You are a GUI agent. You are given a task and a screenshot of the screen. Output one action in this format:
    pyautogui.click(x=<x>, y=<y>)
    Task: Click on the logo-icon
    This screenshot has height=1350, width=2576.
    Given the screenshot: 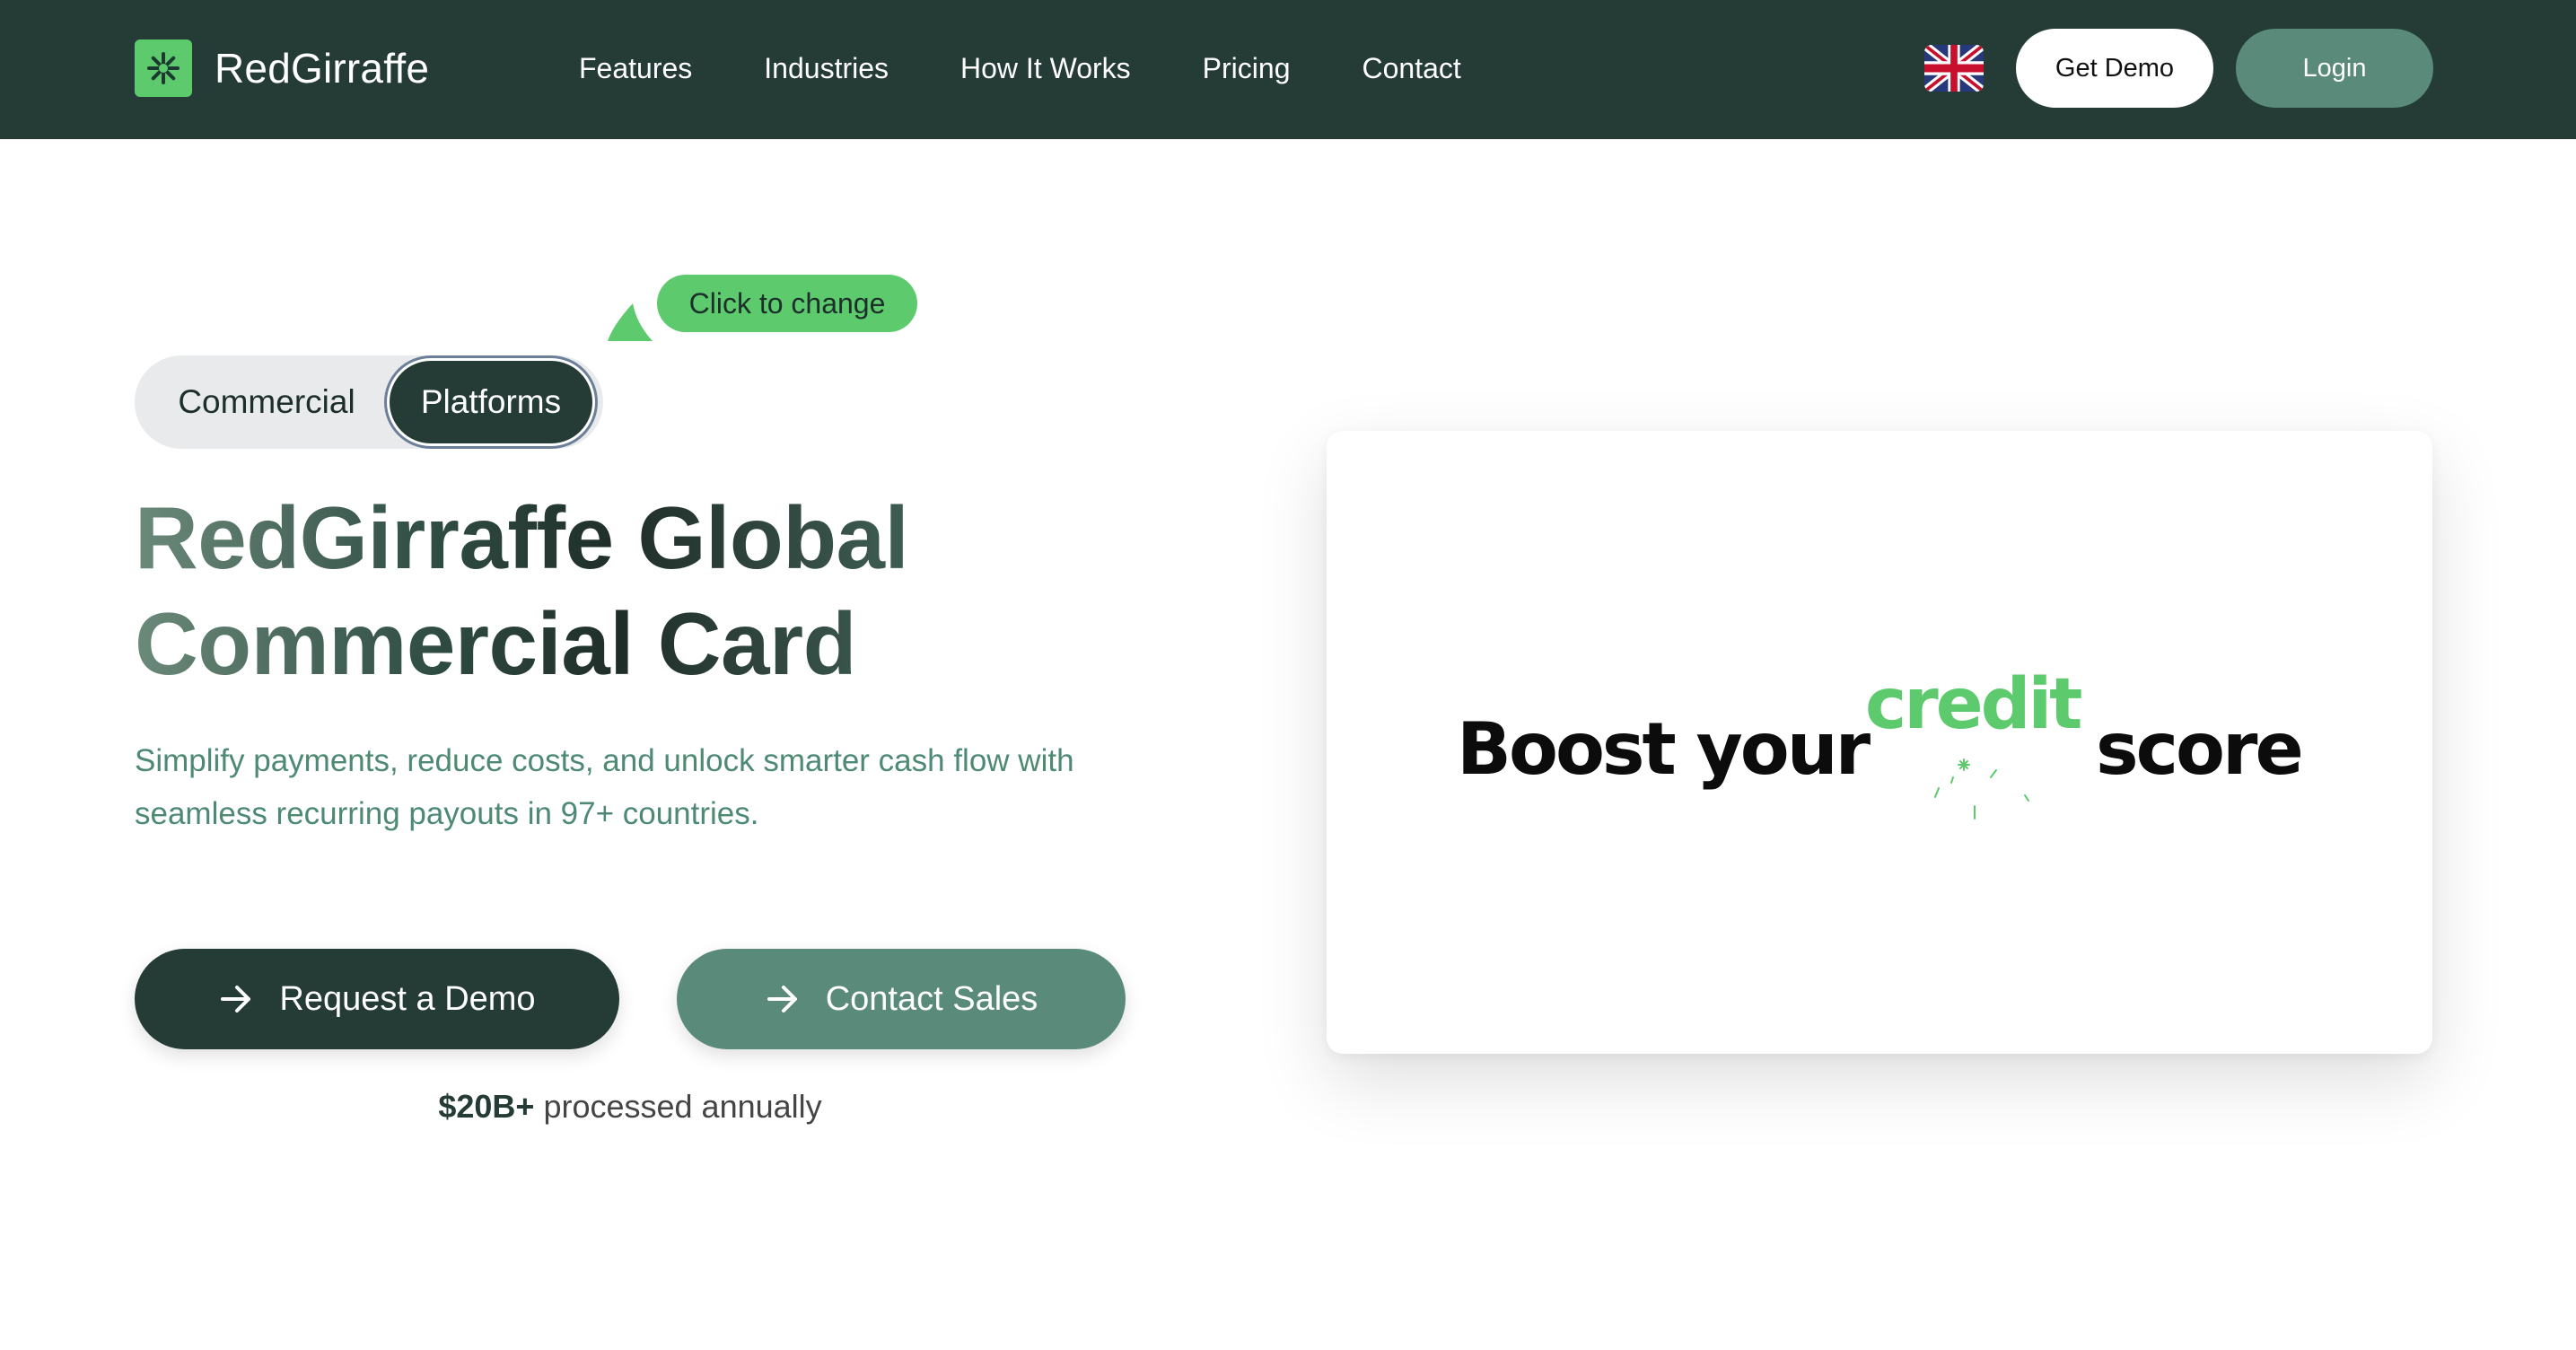 What is the action you would take?
    pyautogui.click(x=163, y=68)
    